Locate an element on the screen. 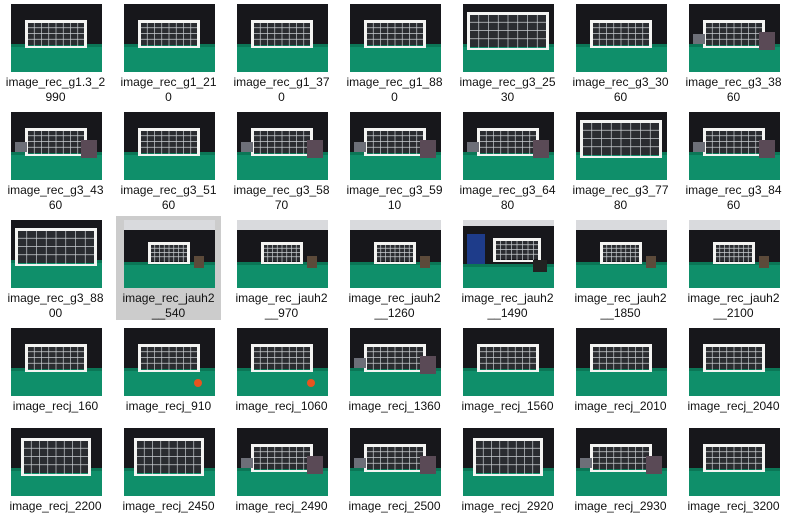  file-item: image_recj_3200 is located at coordinates (733, 476).